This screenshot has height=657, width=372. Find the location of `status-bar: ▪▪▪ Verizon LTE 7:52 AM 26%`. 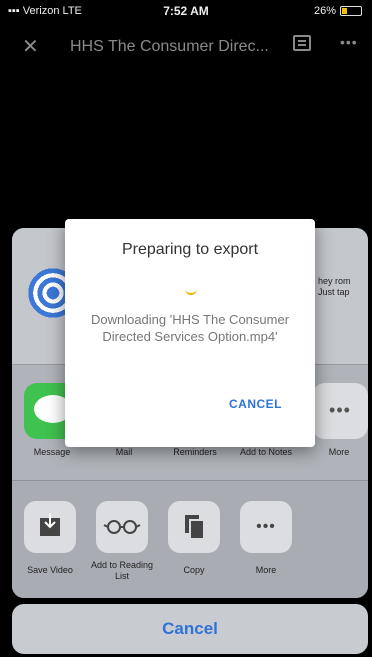

status-bar: ▪▪▪ Verizon LTE 7:52 AM 26% is located at coordinates (186, 11).